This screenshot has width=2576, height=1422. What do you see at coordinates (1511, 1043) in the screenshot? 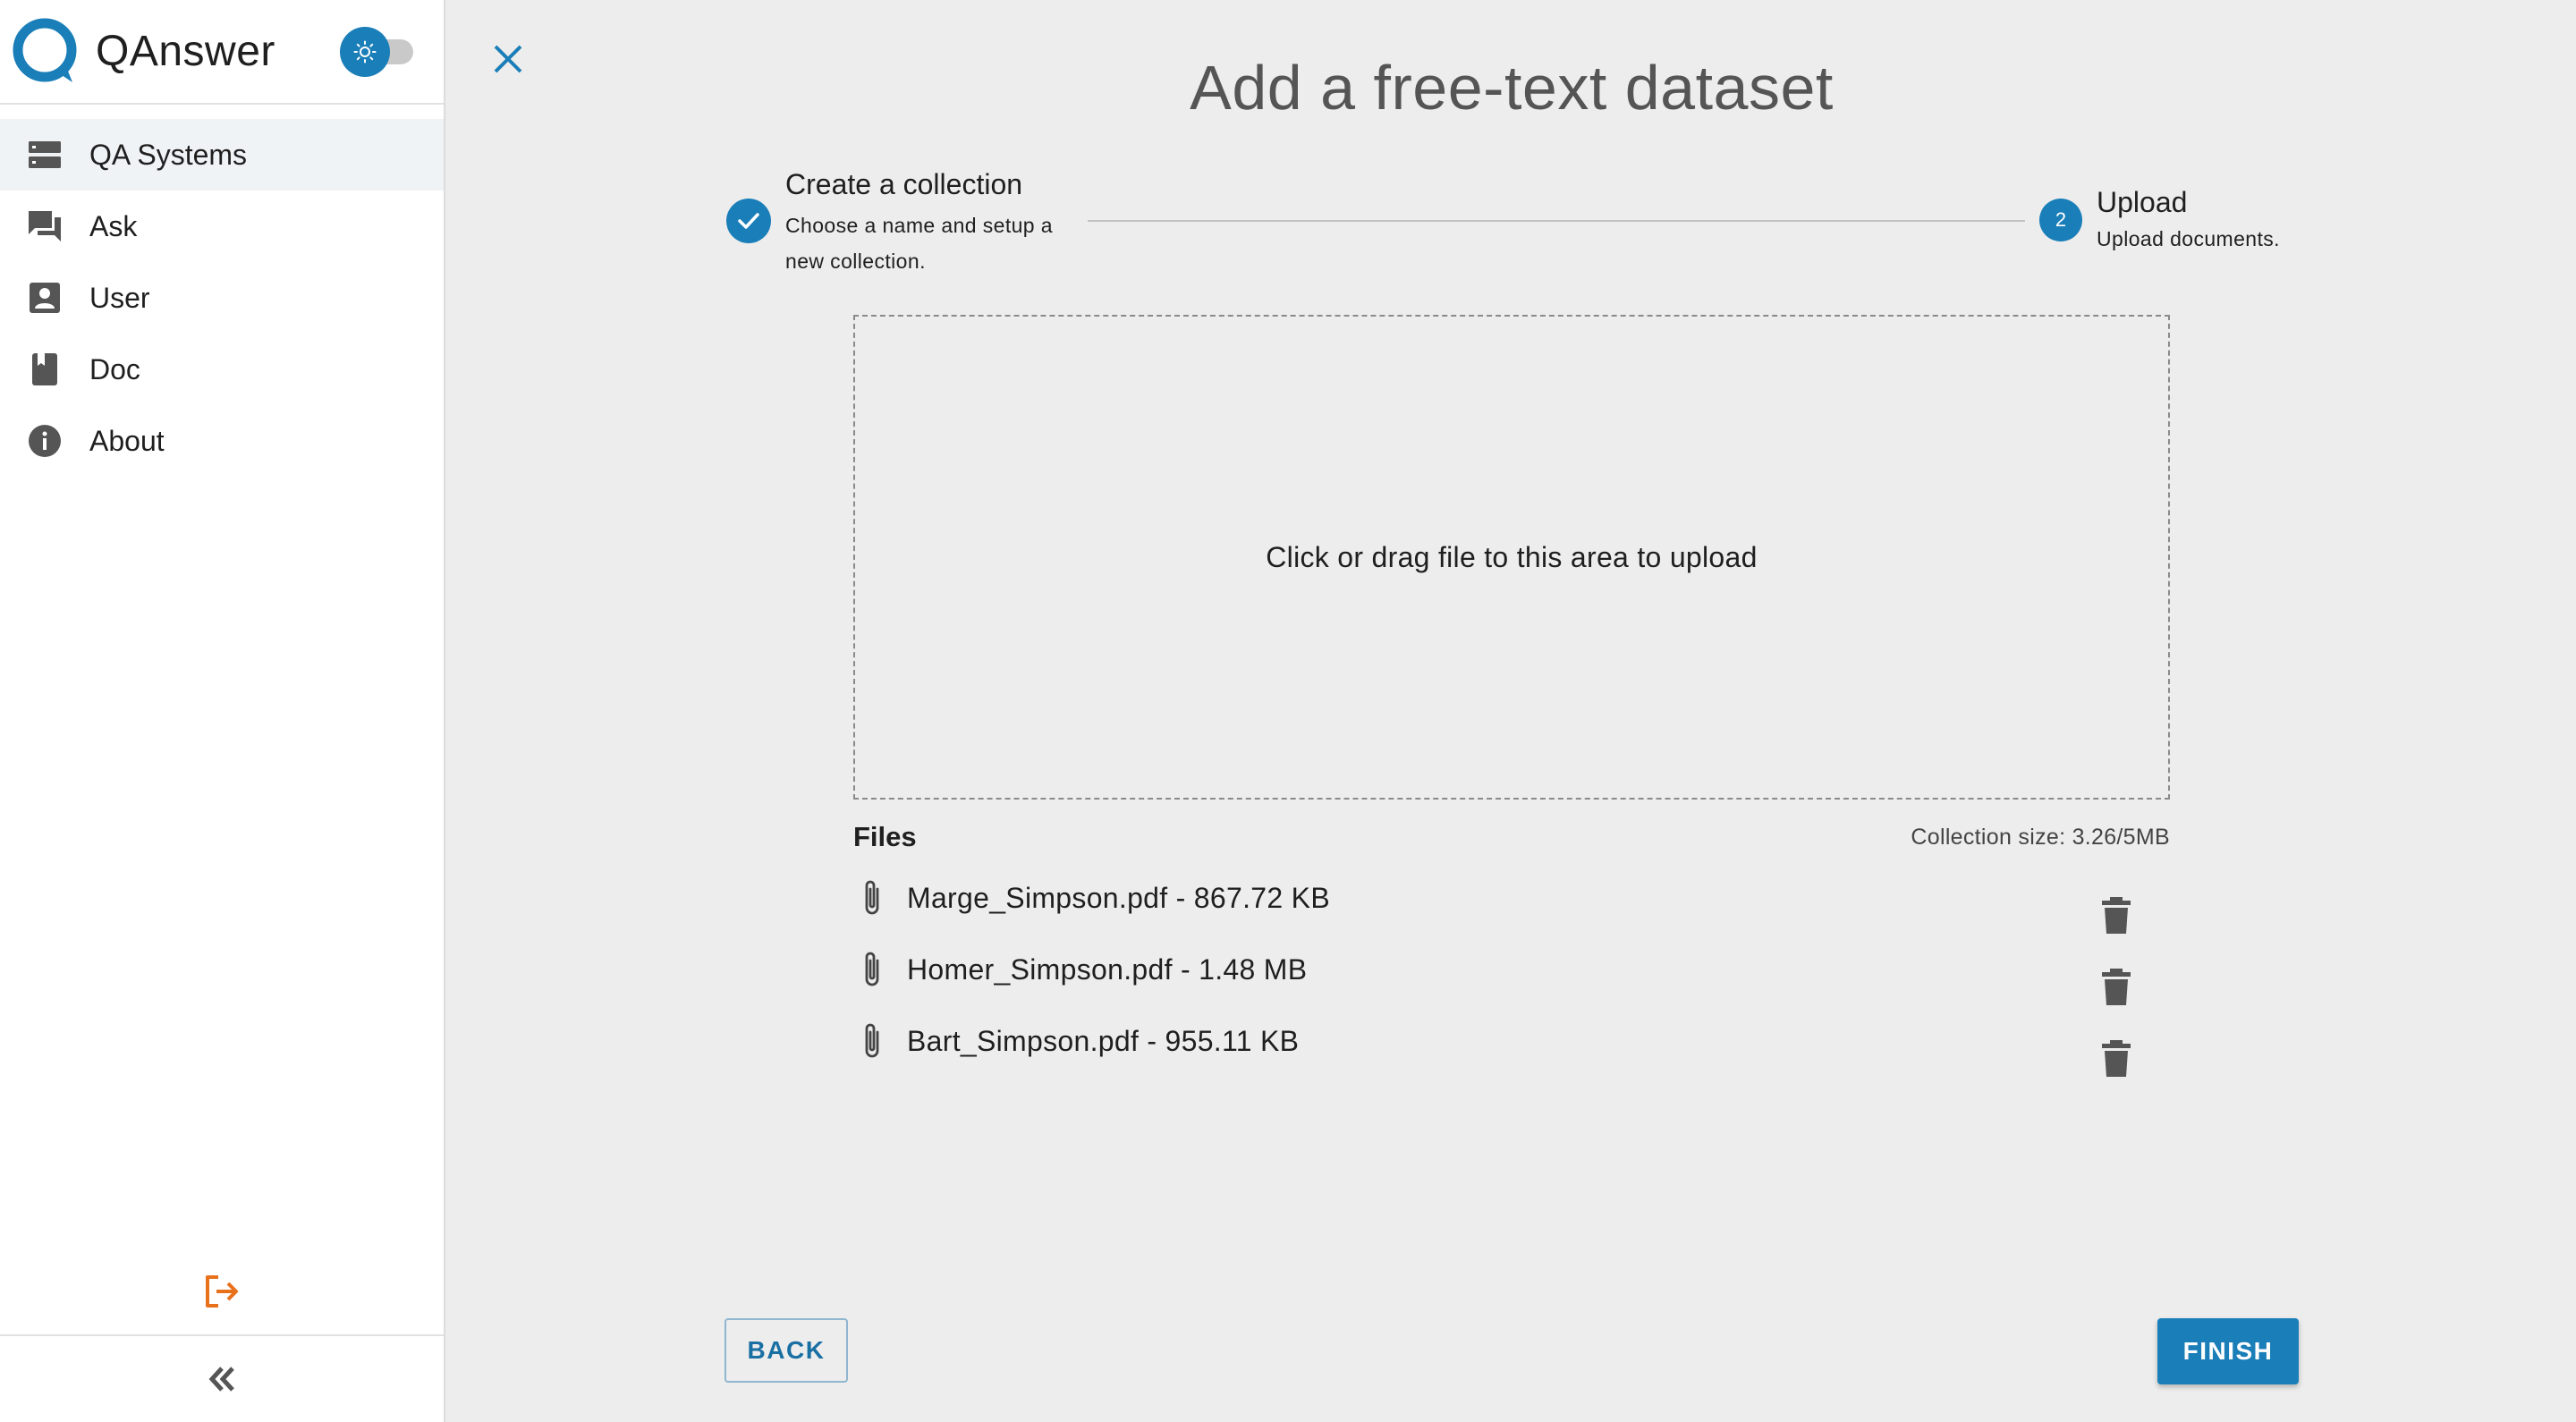
I see `file-row: Bart_Simpson.pdf - 955.11 KB` at bounding box center [1511, 1043].